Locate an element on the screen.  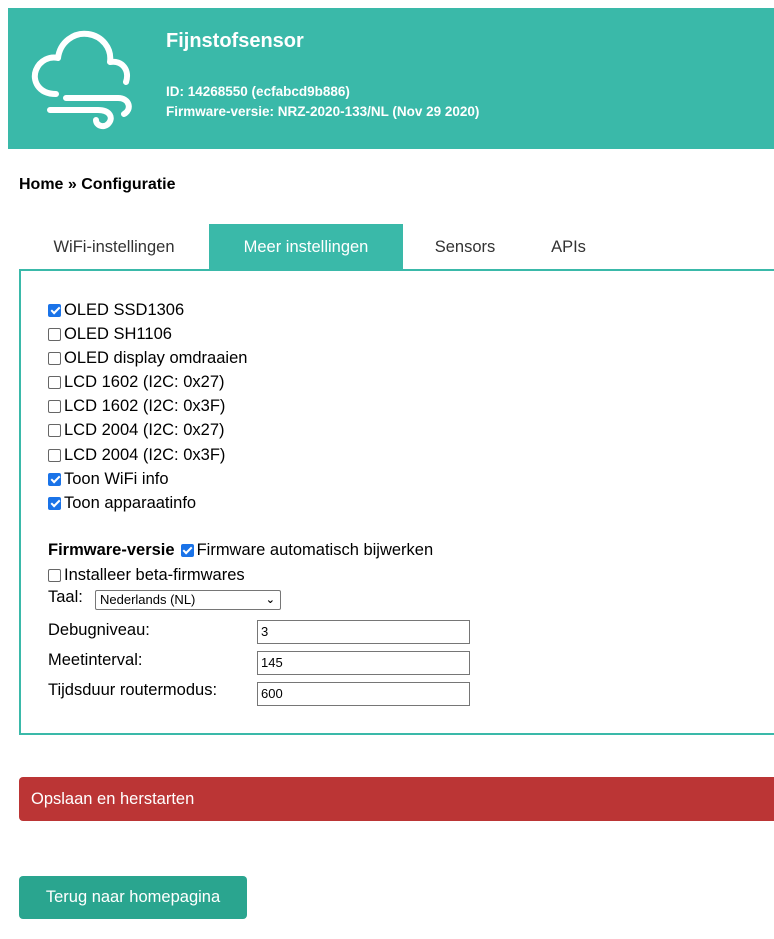
language-select: Nederlands (NL) ⌄ is located at coordinates (188, 600).